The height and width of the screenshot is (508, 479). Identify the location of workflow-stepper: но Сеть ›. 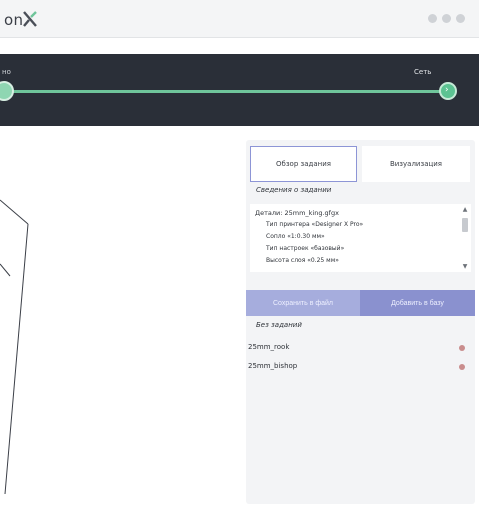
(239, 90).